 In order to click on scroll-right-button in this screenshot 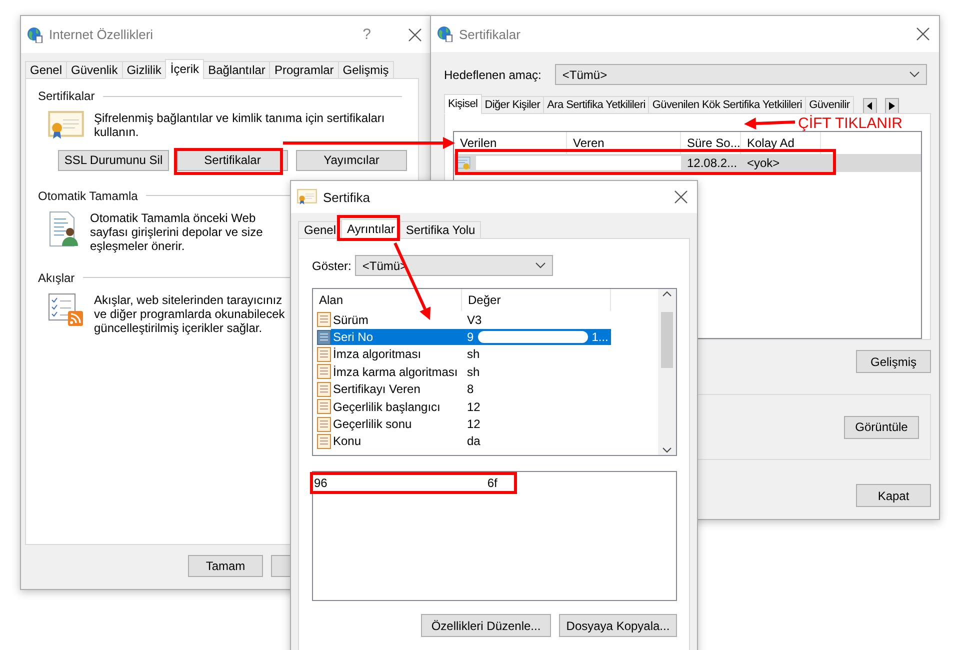, I will do `click(891, 106)`.